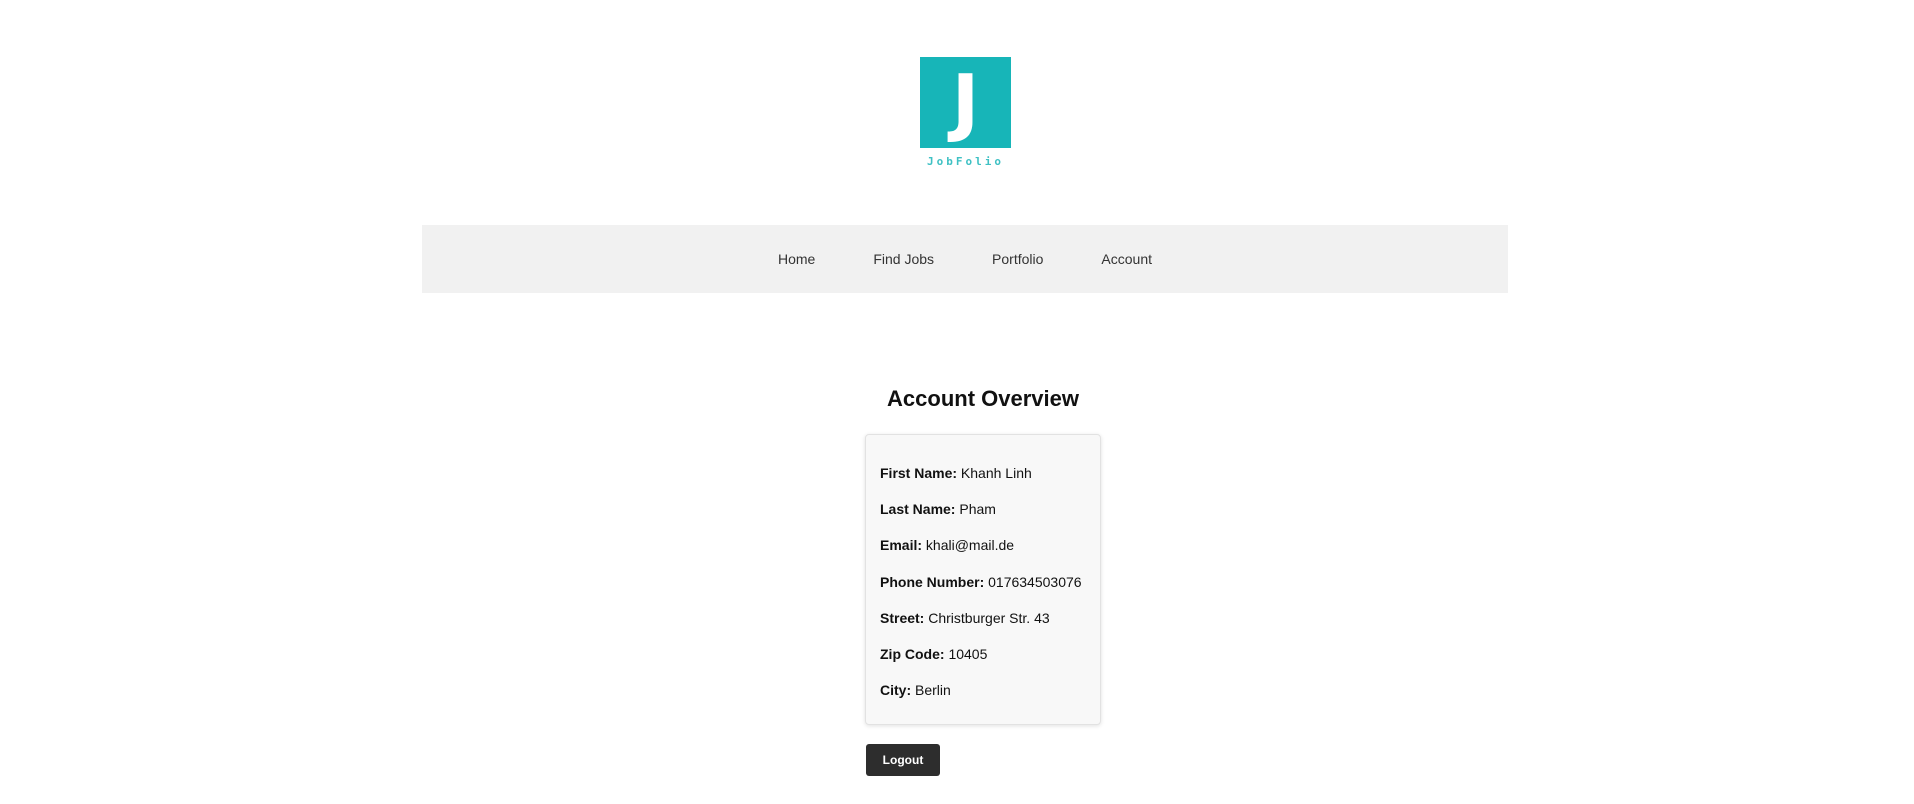  What do you see at coordinates (968, 653) in the screenshot?
I see `field-value: 10405` at bounding box center [968, 653].